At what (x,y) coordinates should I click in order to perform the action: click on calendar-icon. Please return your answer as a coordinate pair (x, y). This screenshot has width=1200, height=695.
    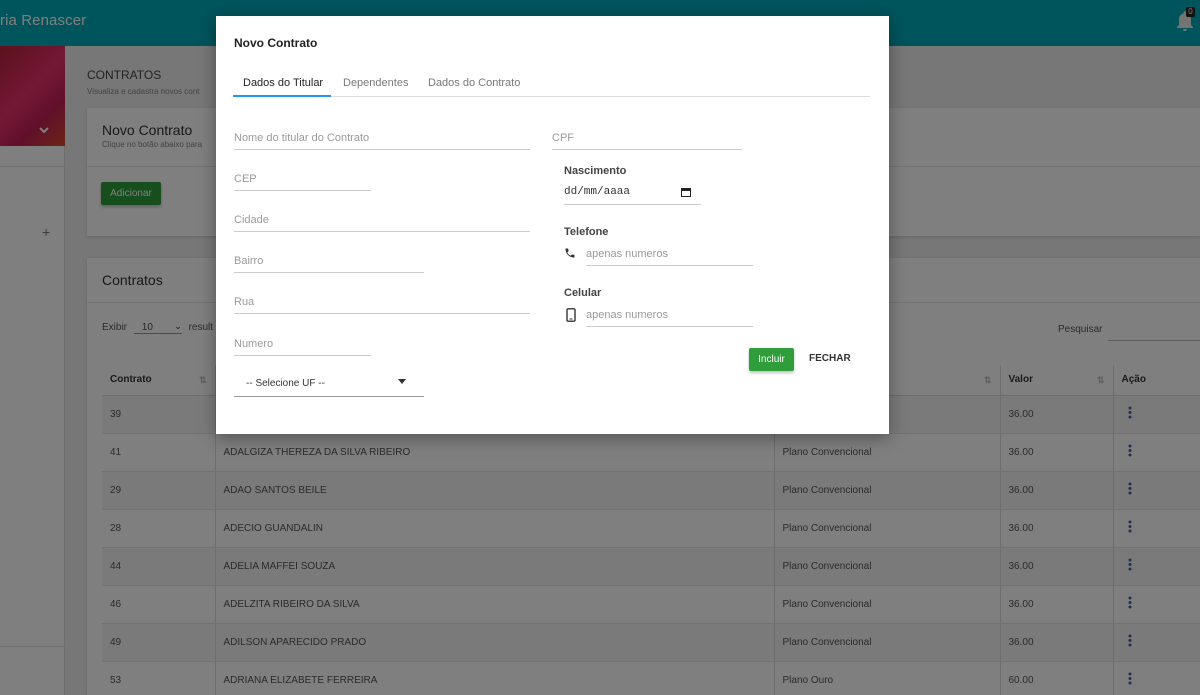
    Looking at the image, I should click on (686, 192).